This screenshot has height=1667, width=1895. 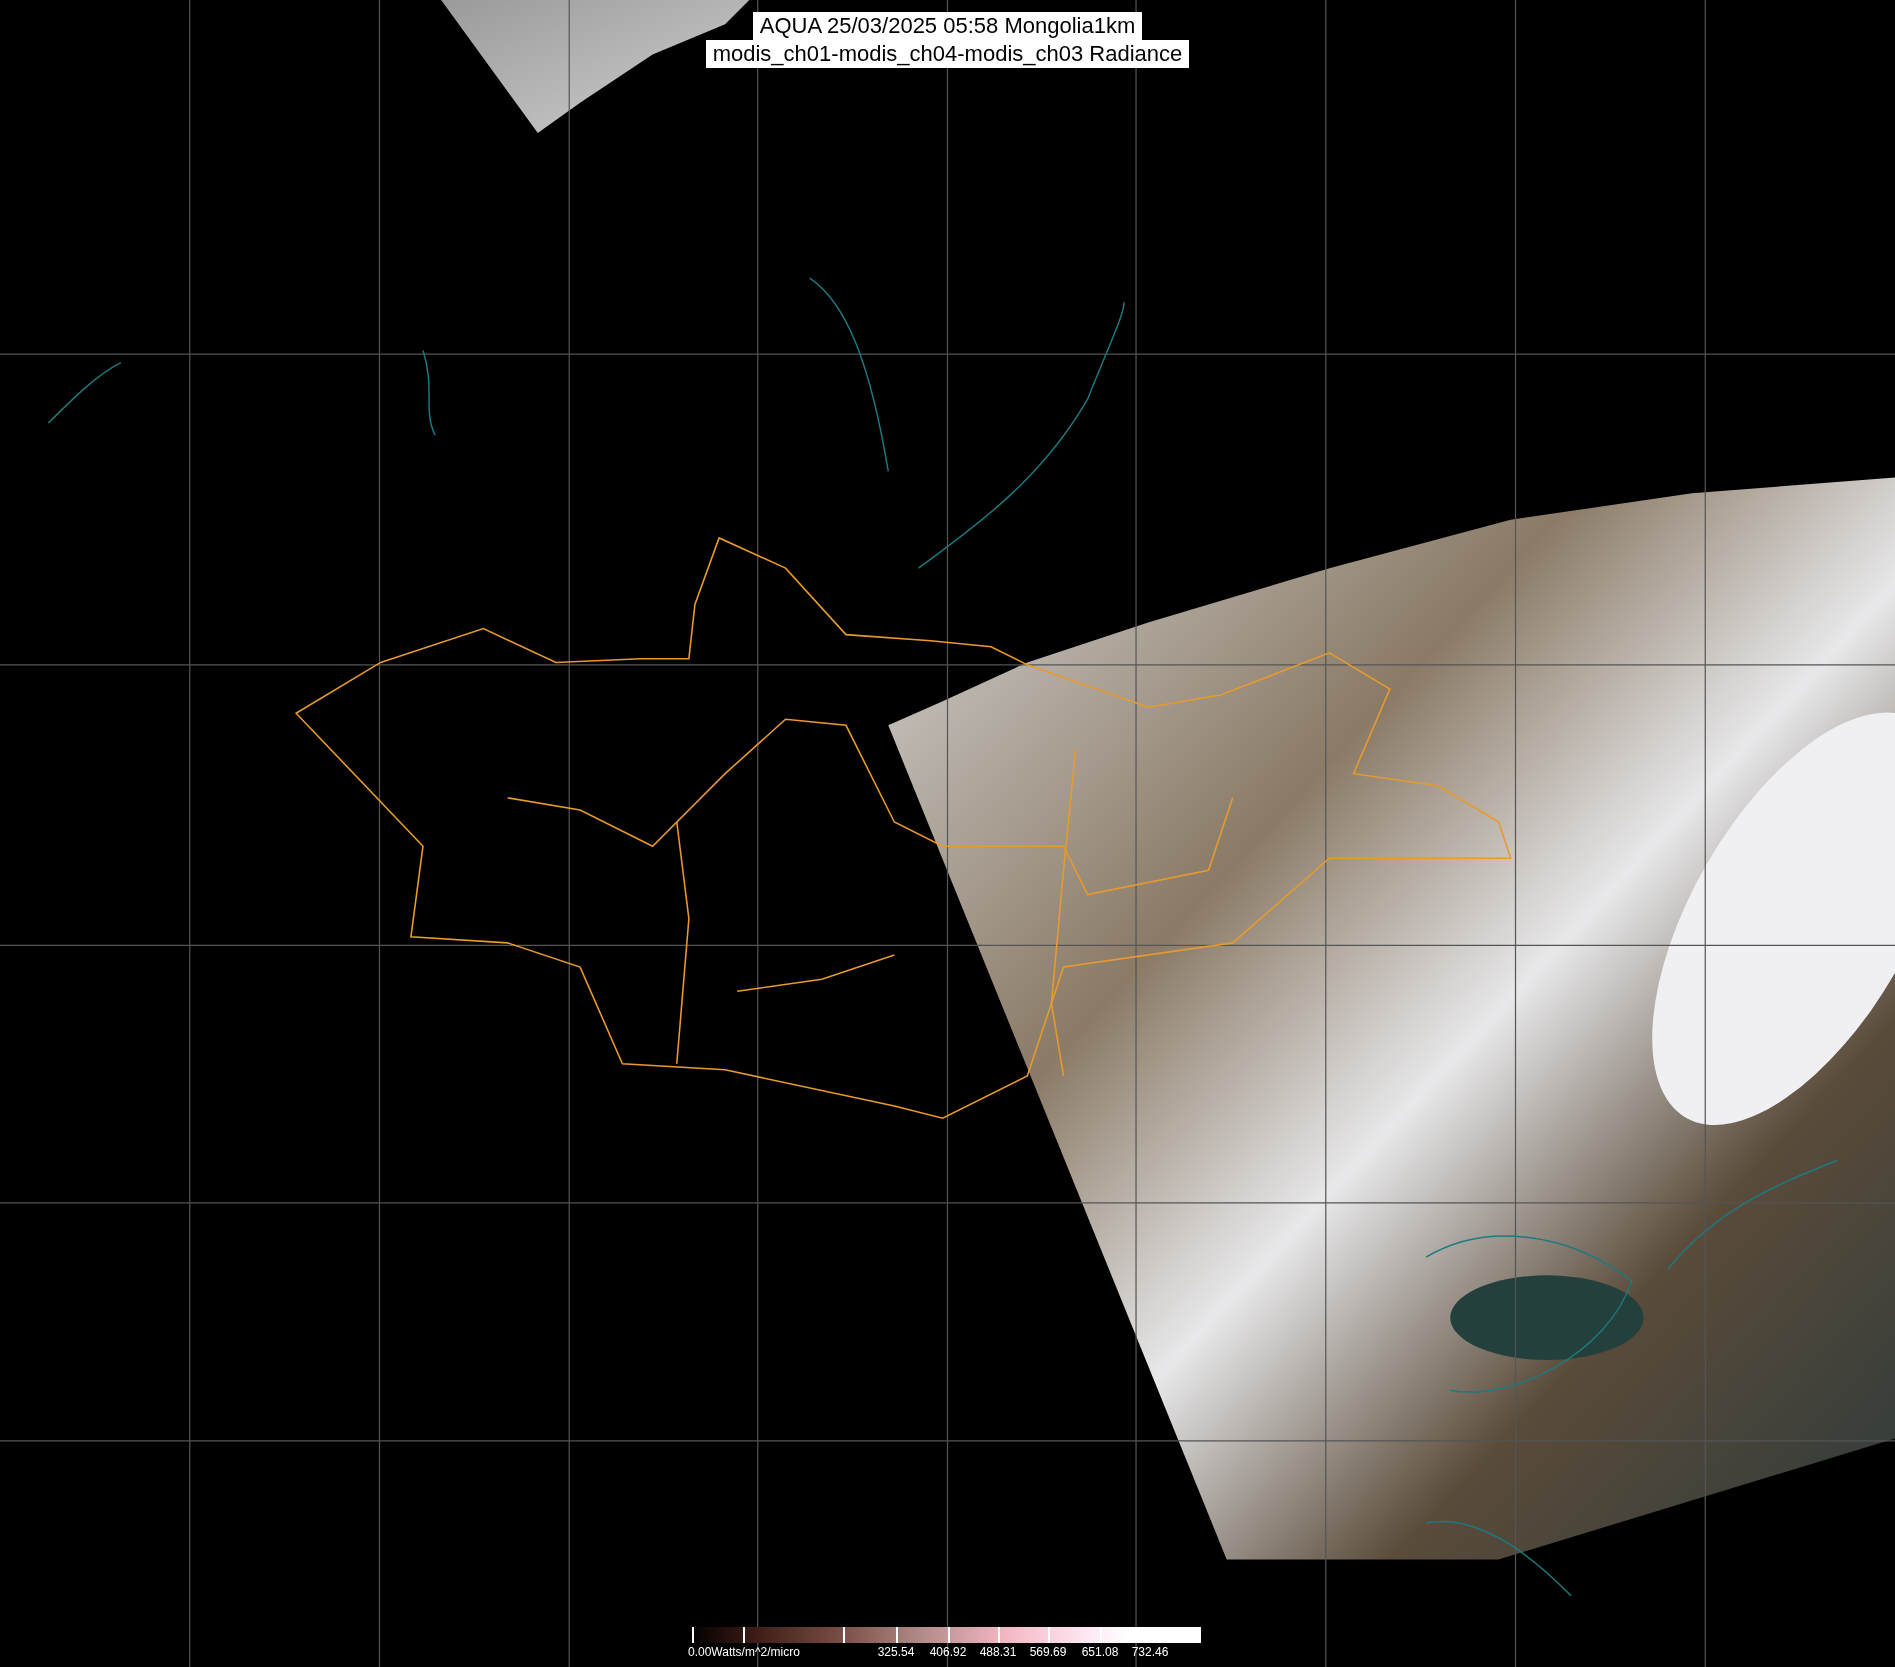 What do you see at coordinates (948, 1652) in the screenshot?
I see `scale-label: 406.92` at bounding box center [948, 1652].